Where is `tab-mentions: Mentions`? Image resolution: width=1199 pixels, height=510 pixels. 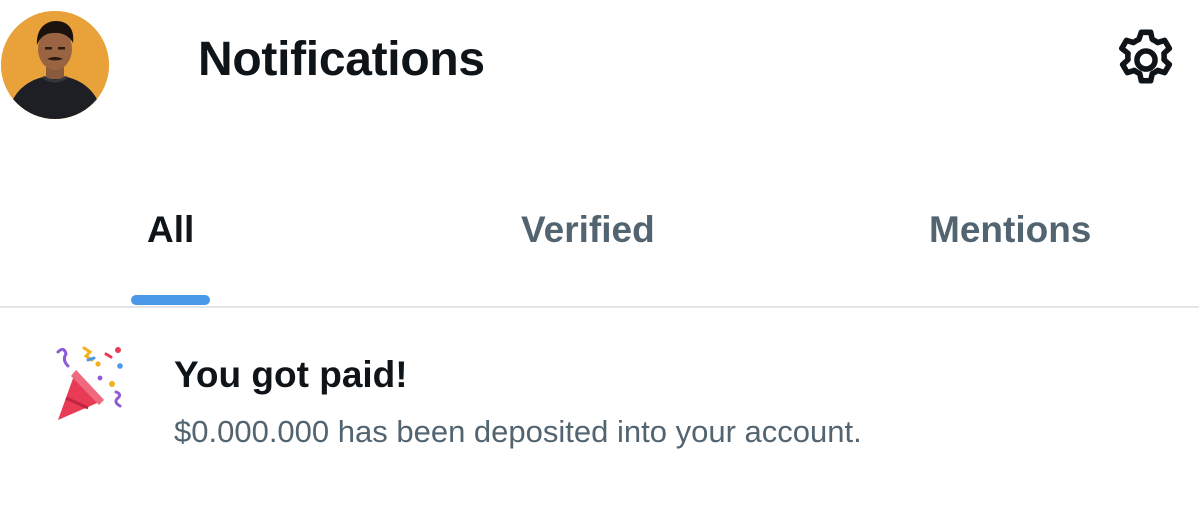 tab-mentions: Mentions is located at coordinates (1020, 246).